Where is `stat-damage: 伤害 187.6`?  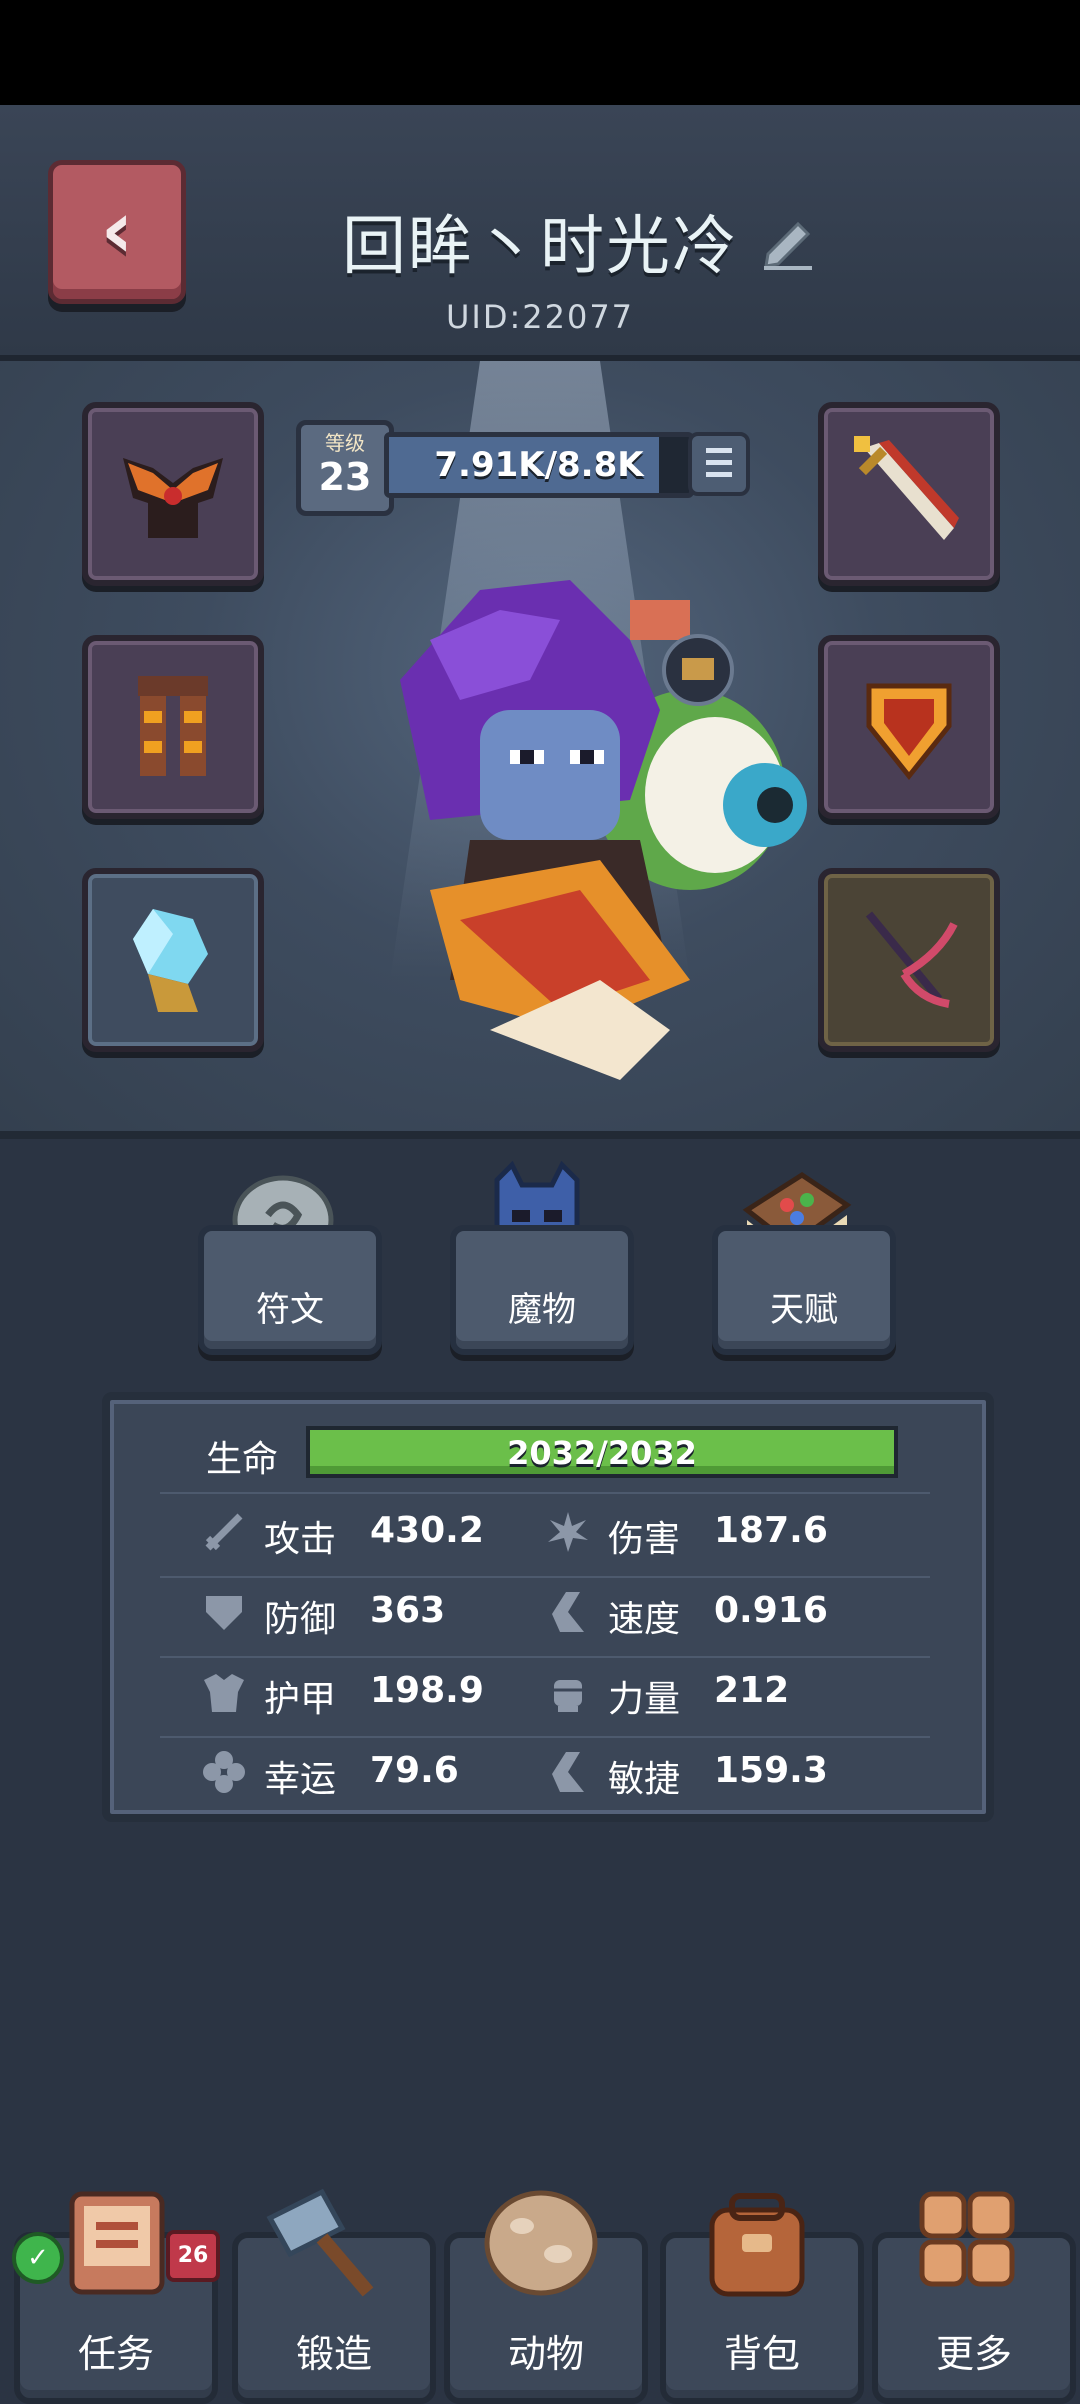 stat-damage: 伤害 187.6 is located at coordinates (706, 1534).